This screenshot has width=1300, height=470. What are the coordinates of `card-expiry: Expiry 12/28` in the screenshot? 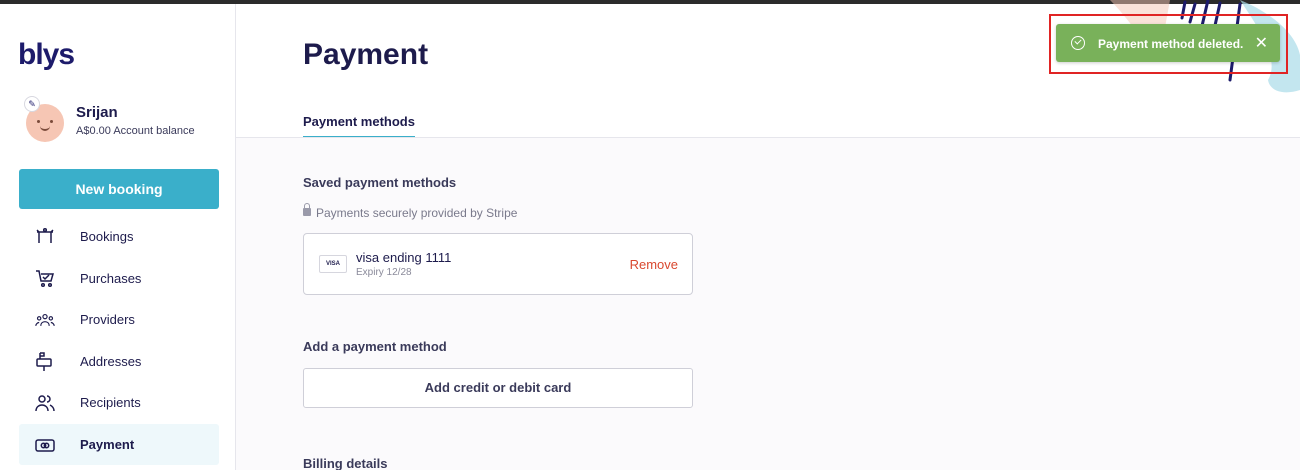 It's located at (384, 272).